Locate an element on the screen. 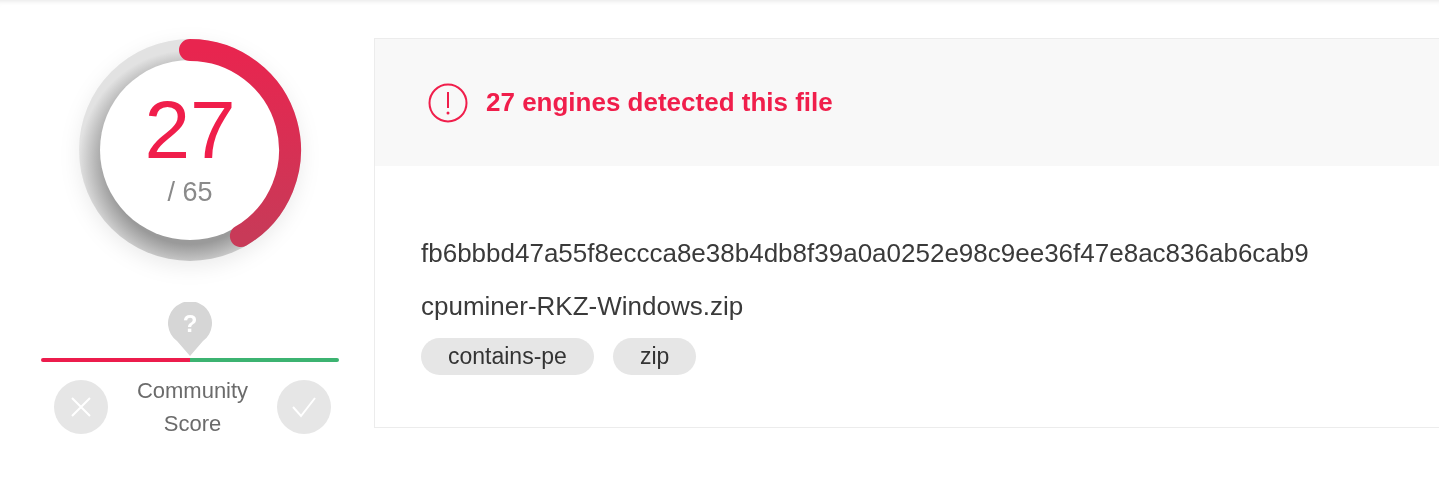  close-icon is located at coordinates (81, 407).